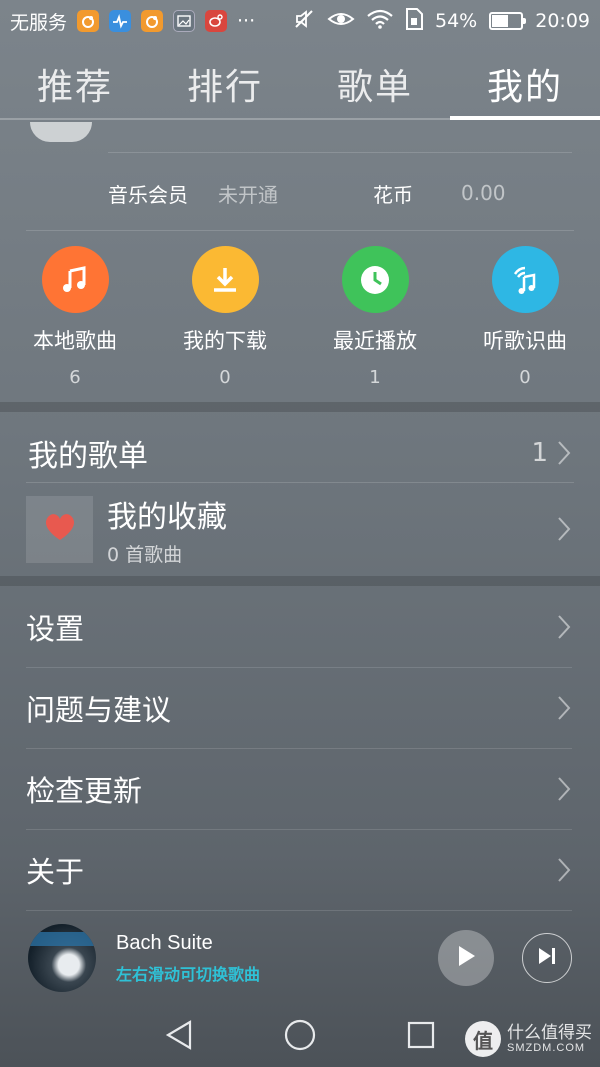 The width and height of the screenshot is (600, 1067). I want to click on album-art, so click(62, 958).